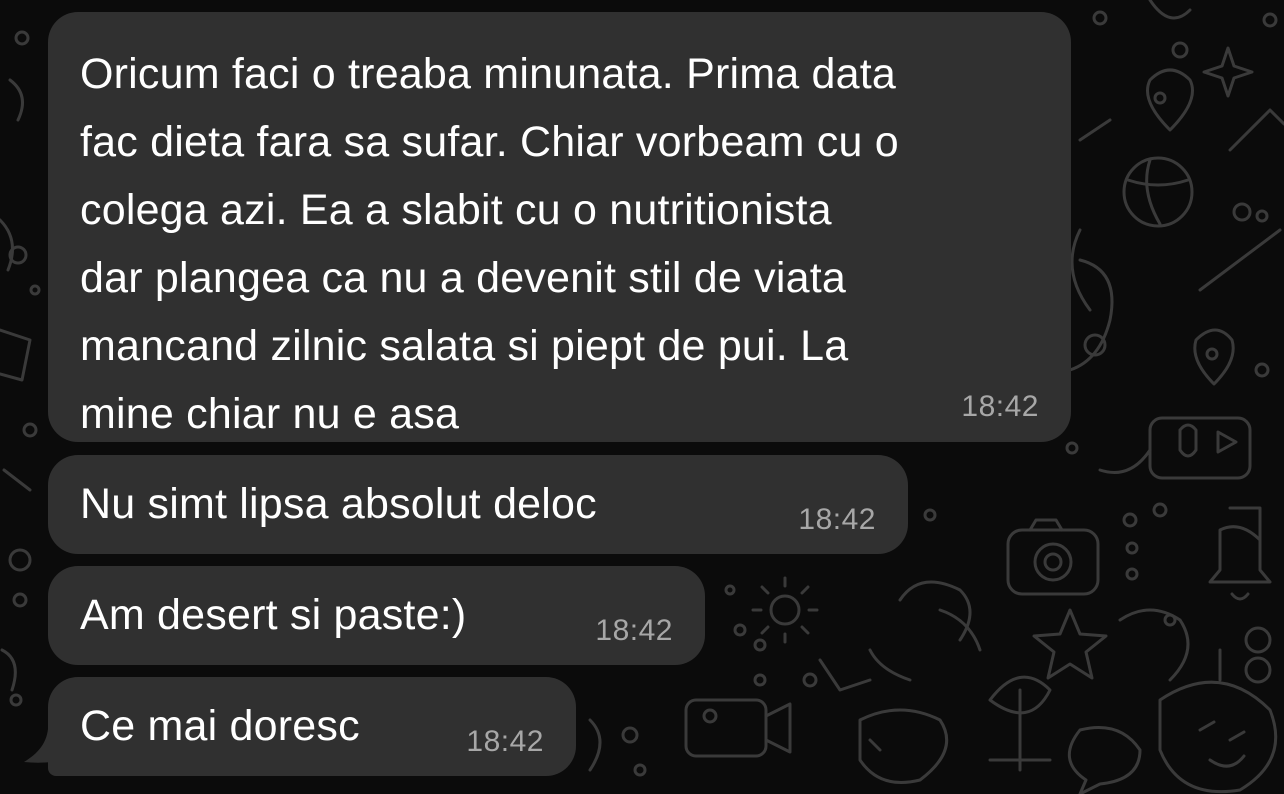  Describe the element at coordinates (785, 610) in the screenshot. I see `gear-icon` at that location.